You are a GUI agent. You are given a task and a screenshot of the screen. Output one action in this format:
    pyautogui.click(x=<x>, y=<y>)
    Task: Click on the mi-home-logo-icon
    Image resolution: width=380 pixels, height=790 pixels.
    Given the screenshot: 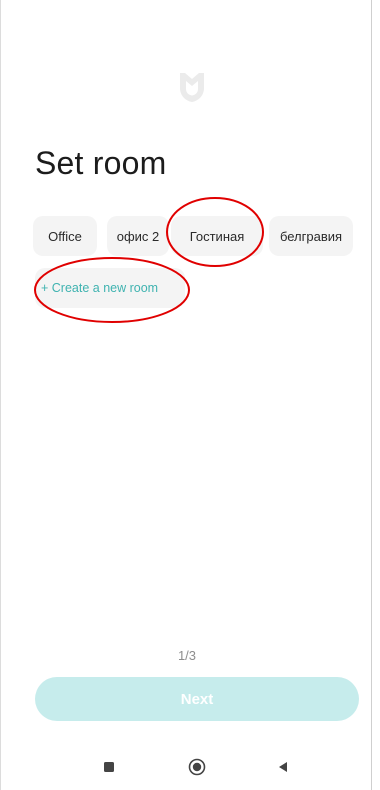 What is the action you would take?
    pyautogui.click(x=192, y=87)
    